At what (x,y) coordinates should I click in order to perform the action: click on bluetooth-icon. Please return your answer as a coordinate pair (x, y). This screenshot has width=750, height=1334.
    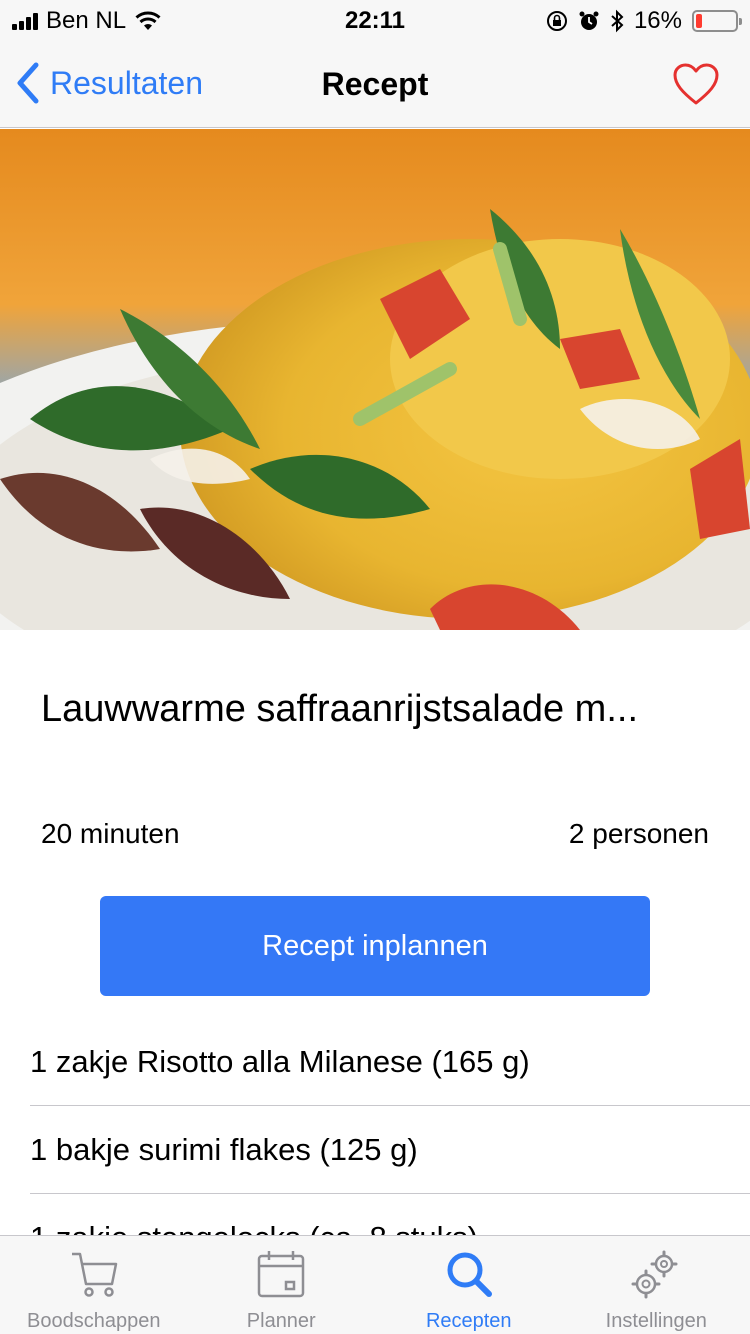
    Looking at the image, I should click on (617, 21).